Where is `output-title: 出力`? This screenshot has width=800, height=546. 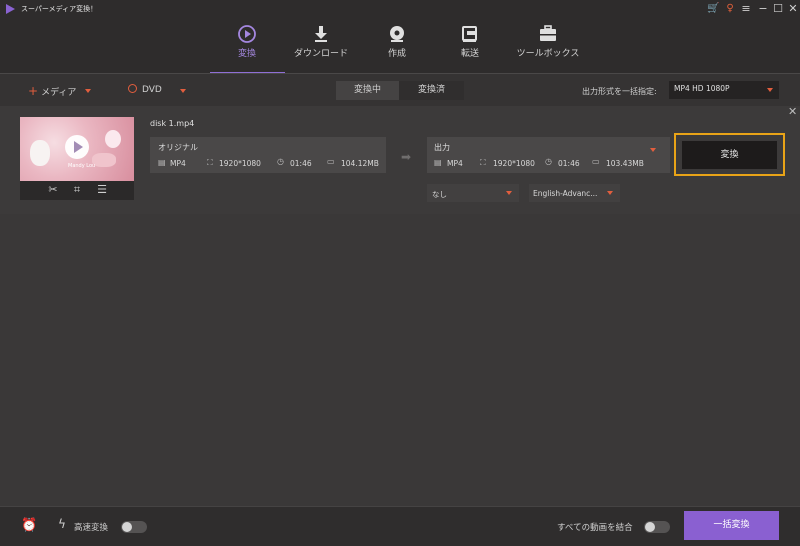 output-title: 出力 is located at coordinates (442, 147).